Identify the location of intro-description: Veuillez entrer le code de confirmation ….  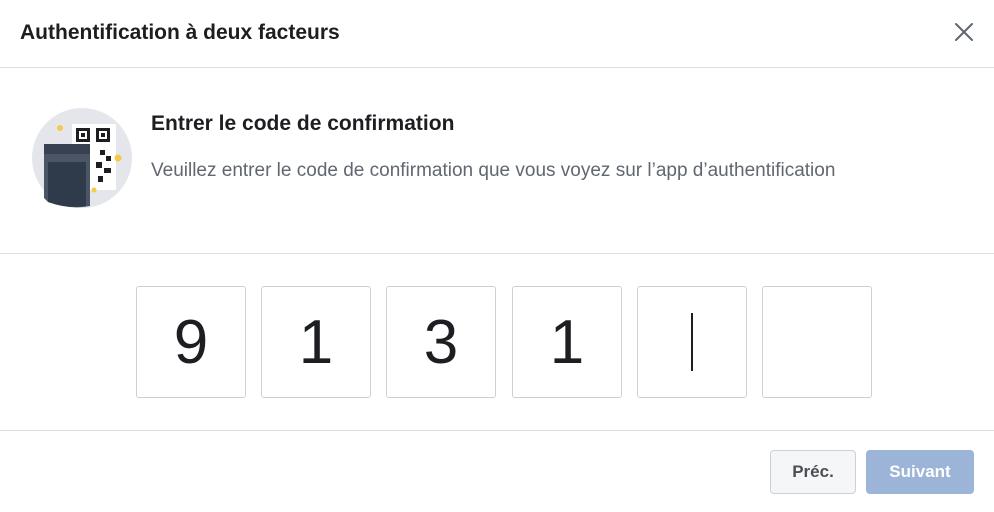
(493, 170).